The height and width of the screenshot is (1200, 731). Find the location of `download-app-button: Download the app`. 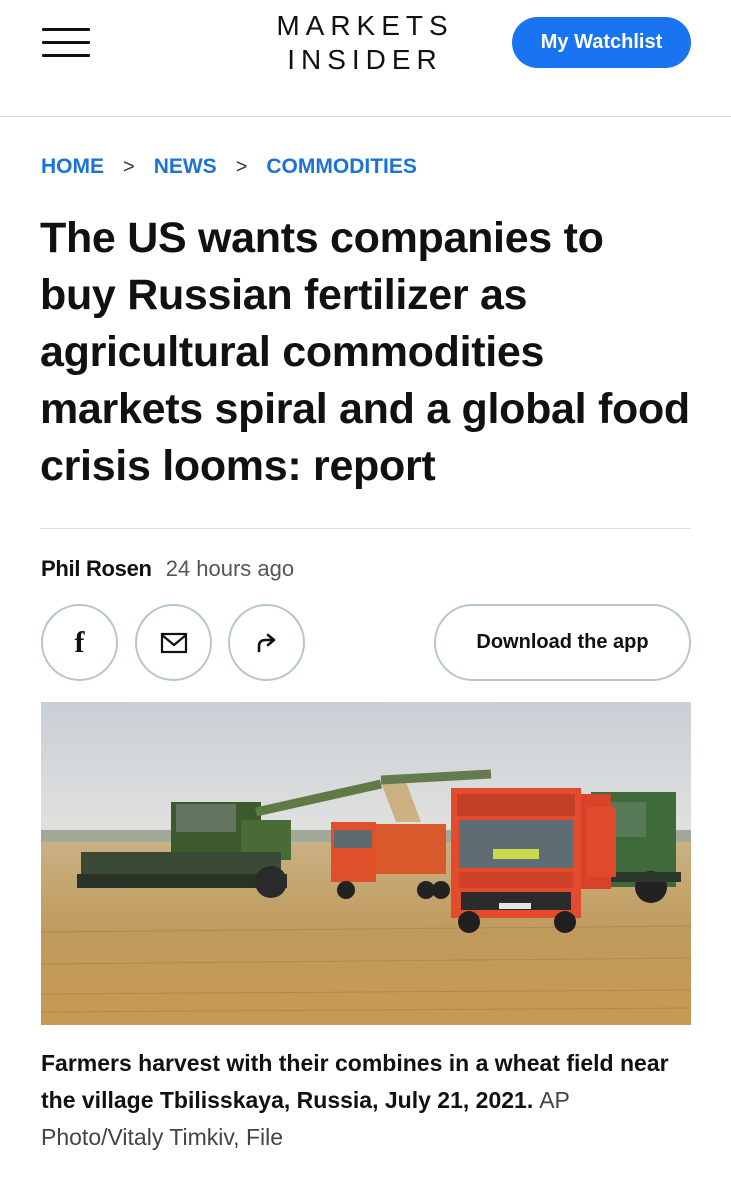

download-app-button: Download the app is located at coordinates (562, 642).